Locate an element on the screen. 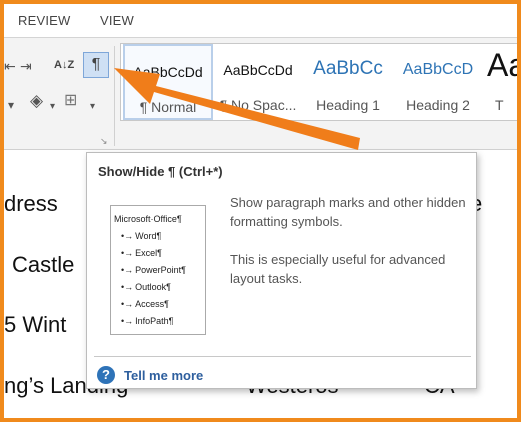 The height and width of the screenshot is (422, 521). style-heading-2-name: Heading 2 is located at coordinates (438, 105).